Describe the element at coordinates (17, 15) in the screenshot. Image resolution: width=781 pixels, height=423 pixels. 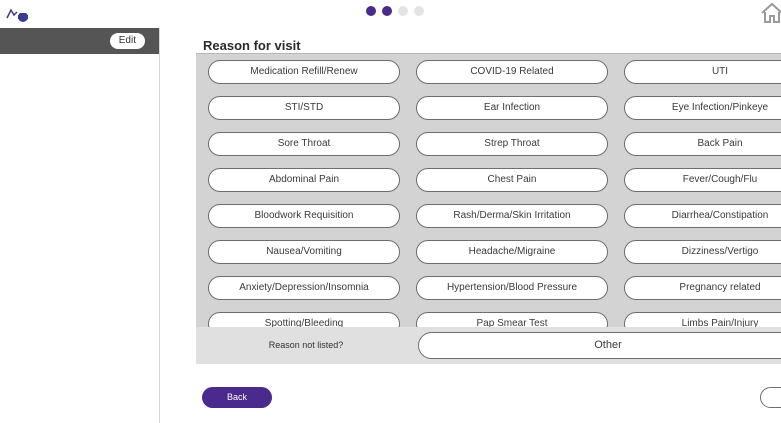
I see `logo-icon` at that location.